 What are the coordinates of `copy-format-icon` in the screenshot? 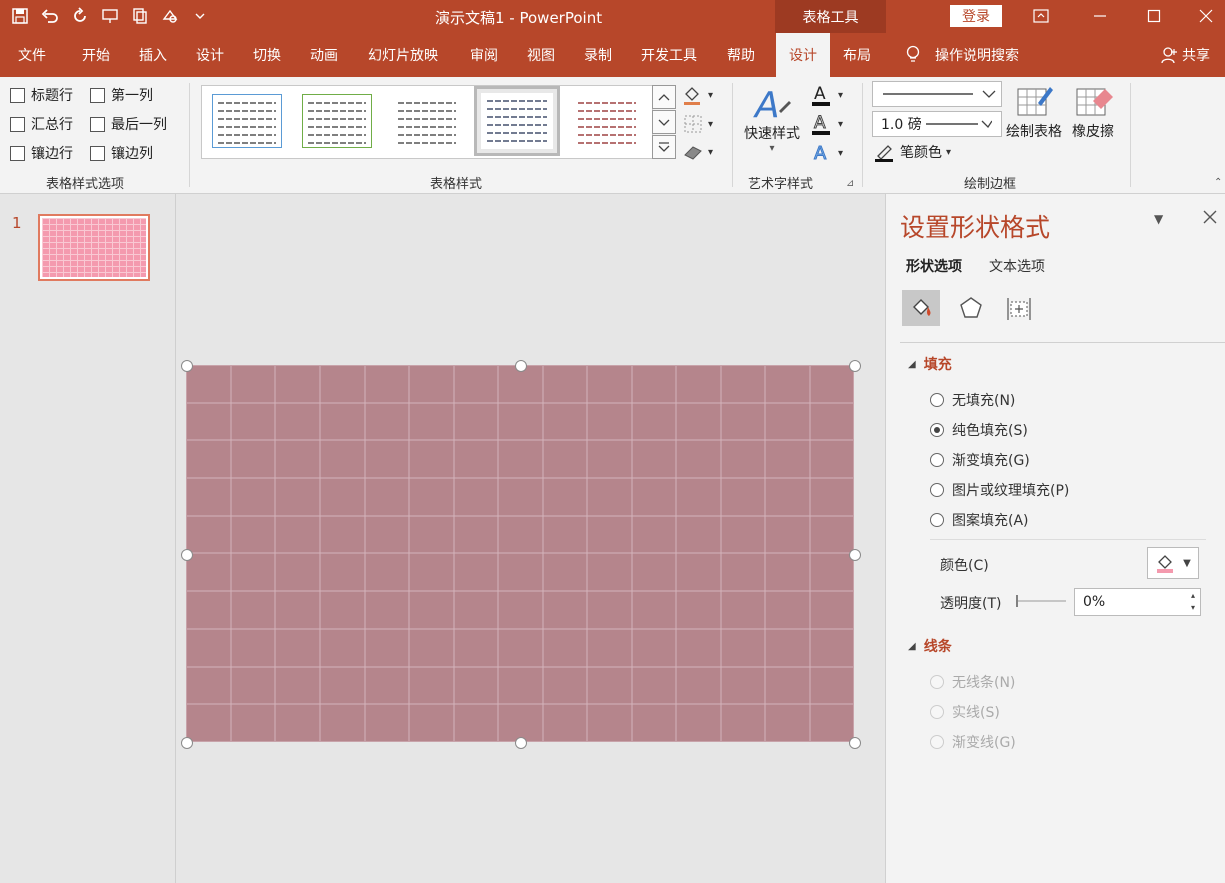 It's located at (140, 16).